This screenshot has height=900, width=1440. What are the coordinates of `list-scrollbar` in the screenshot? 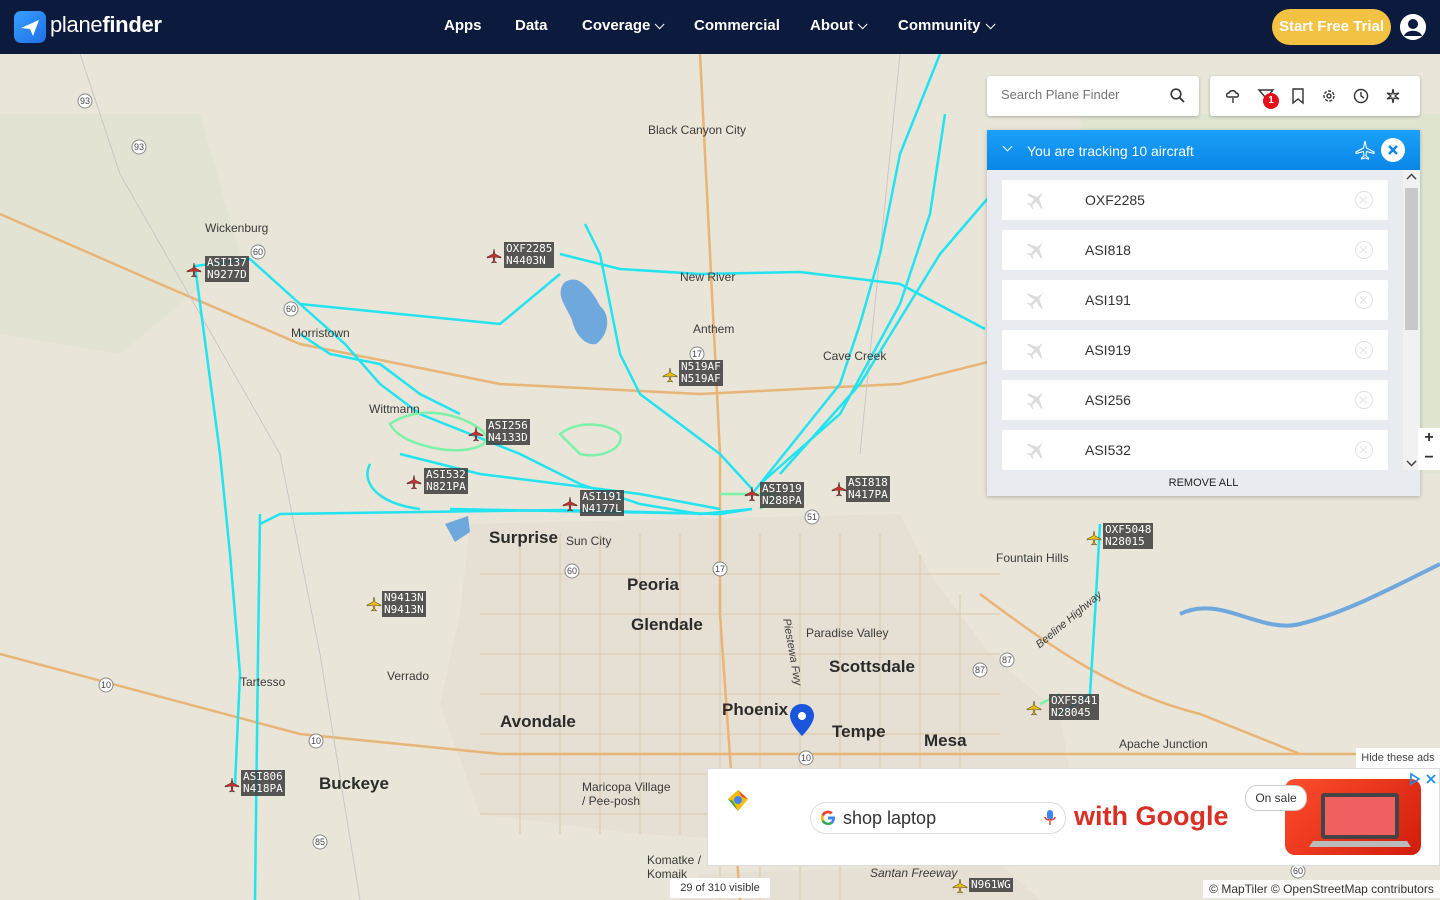 It's located at (1411, 320).